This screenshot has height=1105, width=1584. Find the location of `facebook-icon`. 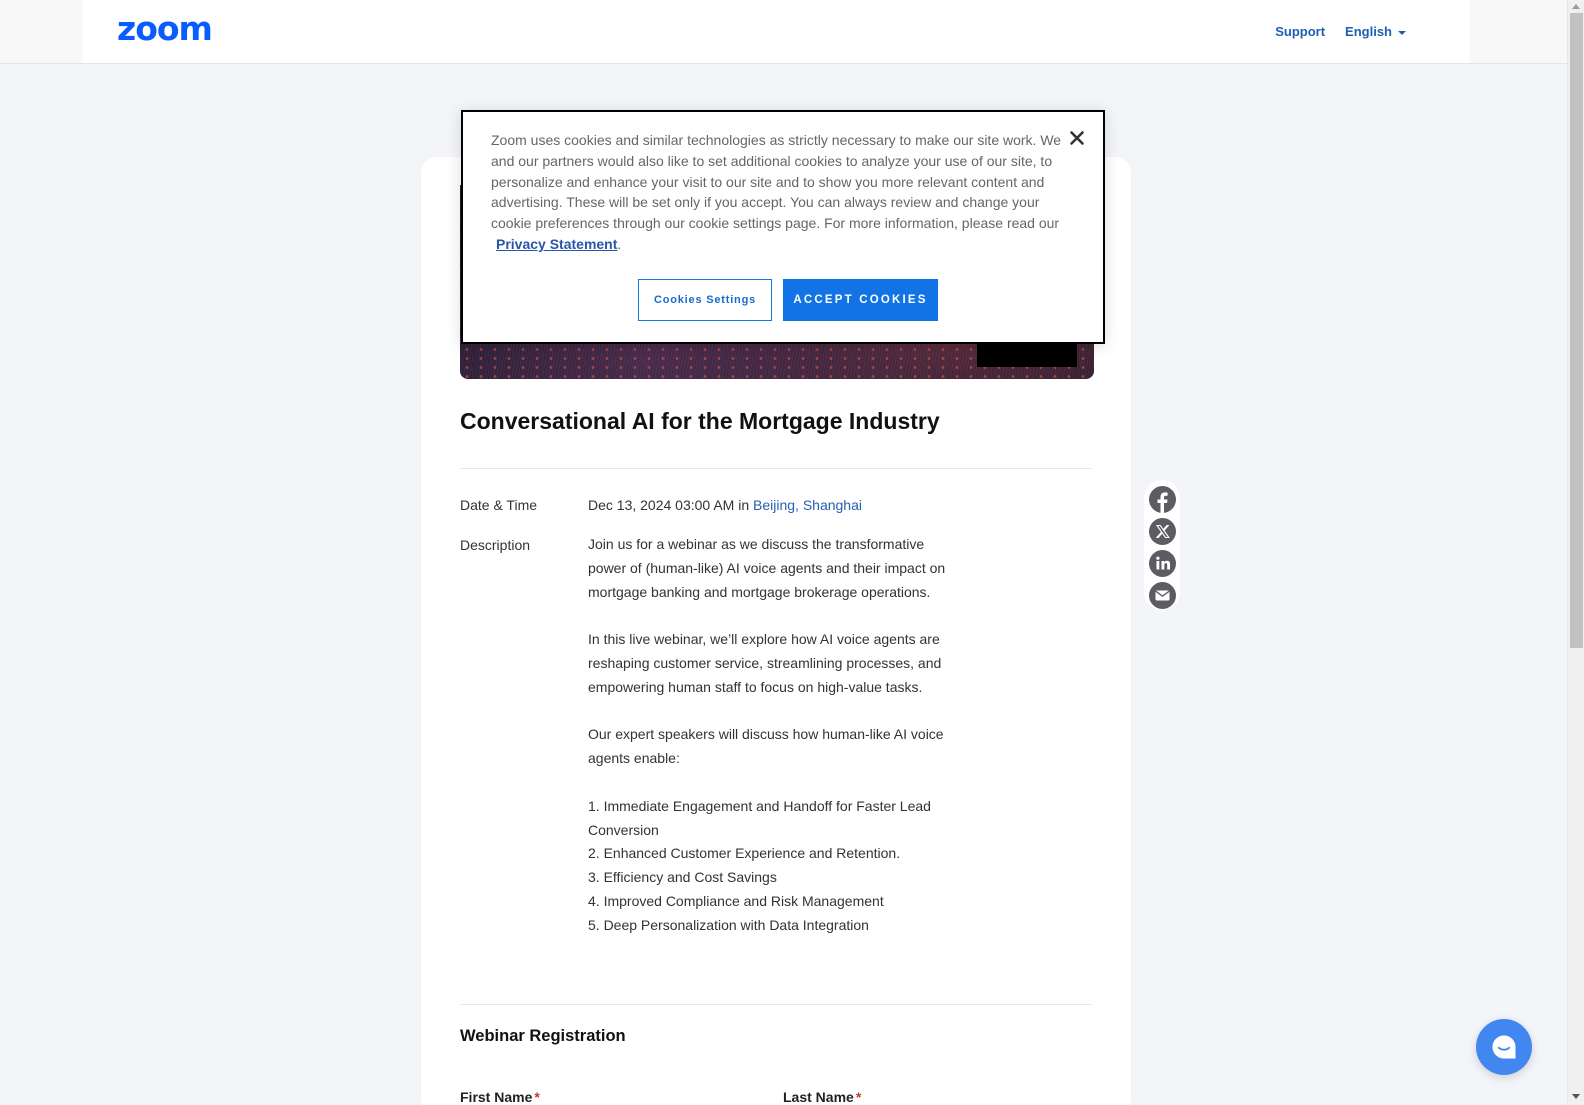

facebook-icon is located at coordinates (1162, 502).